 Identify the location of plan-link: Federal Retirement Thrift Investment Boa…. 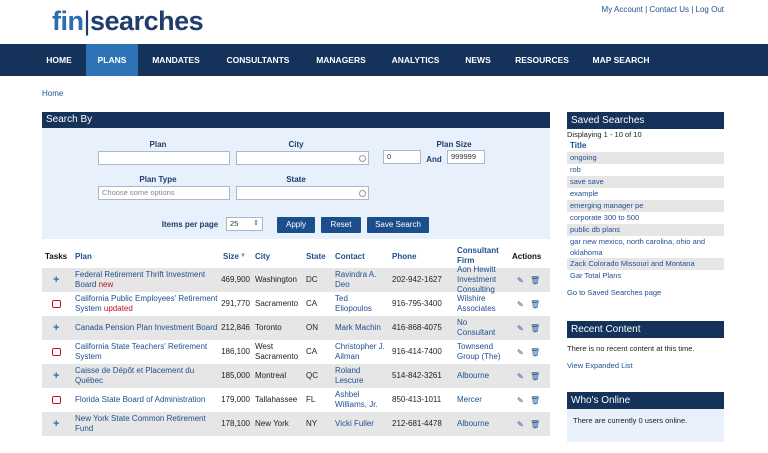
(147, 280).